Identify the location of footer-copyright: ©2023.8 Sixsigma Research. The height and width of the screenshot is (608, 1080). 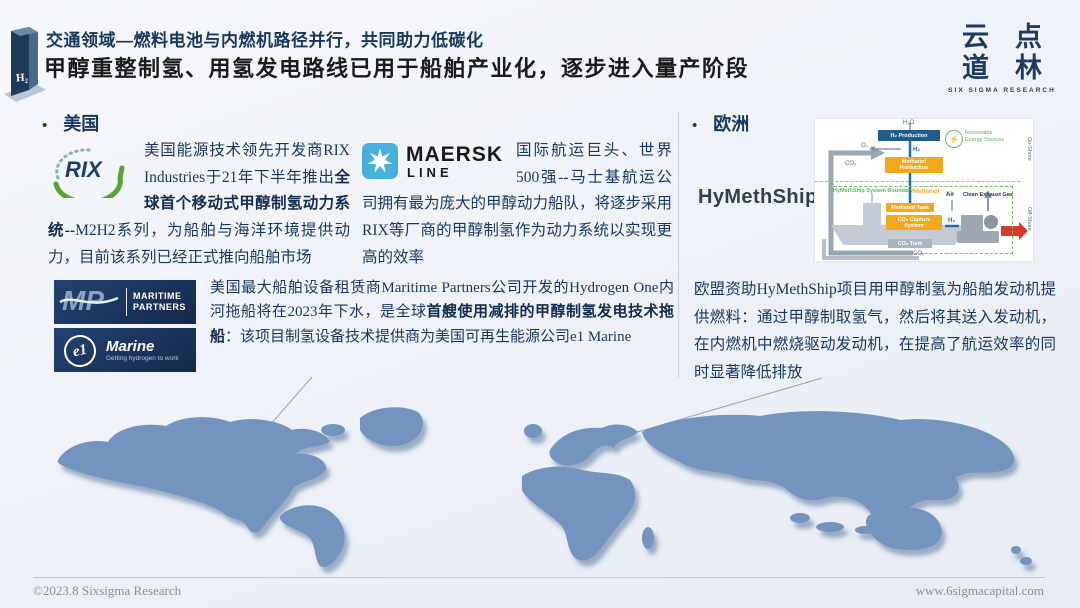
(107, 590).